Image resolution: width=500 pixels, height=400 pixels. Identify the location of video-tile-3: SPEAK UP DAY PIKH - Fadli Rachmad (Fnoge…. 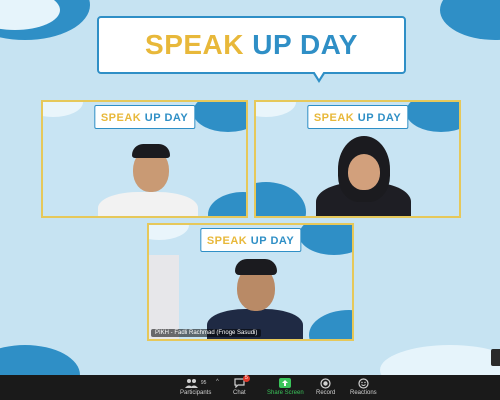
(250, 282).